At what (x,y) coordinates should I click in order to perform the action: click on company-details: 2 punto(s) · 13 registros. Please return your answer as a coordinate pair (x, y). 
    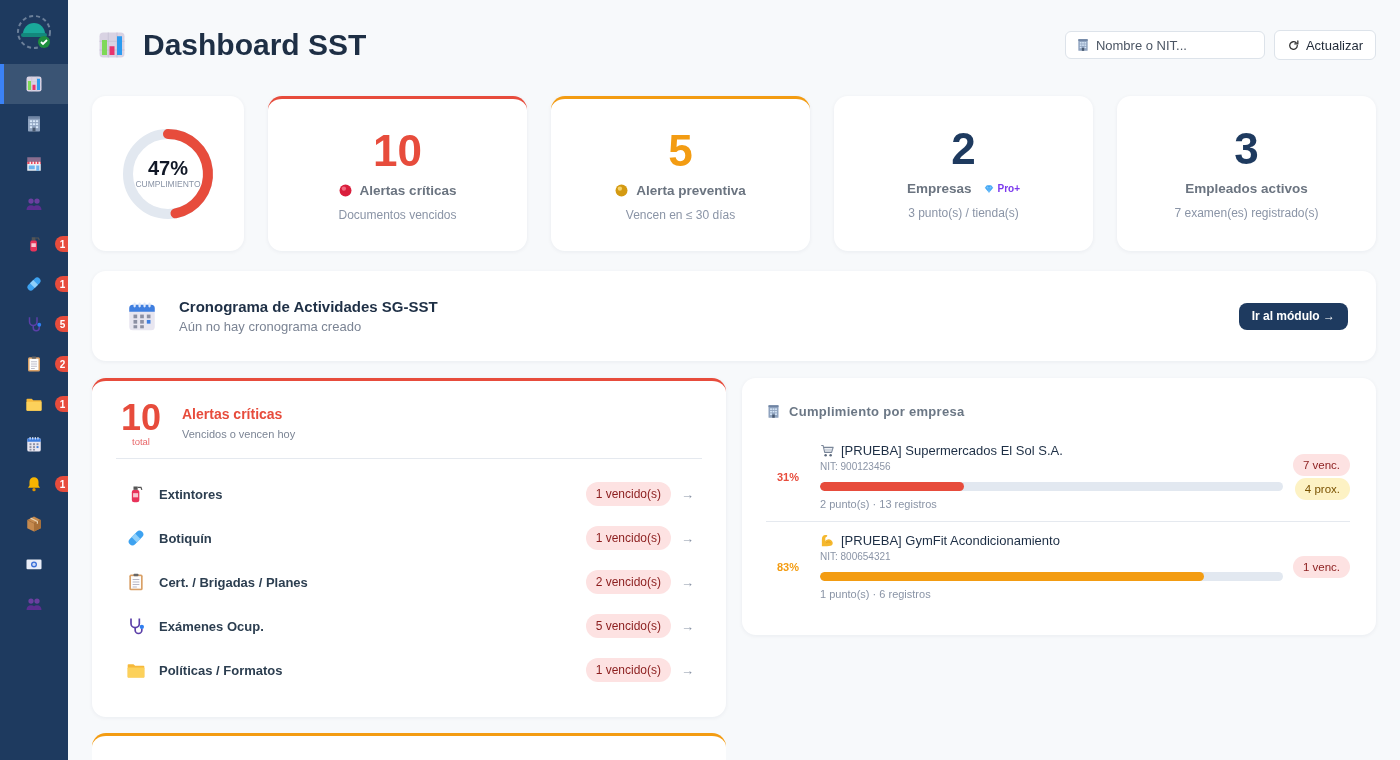
    Looking at the image, I should click on (878, 504).